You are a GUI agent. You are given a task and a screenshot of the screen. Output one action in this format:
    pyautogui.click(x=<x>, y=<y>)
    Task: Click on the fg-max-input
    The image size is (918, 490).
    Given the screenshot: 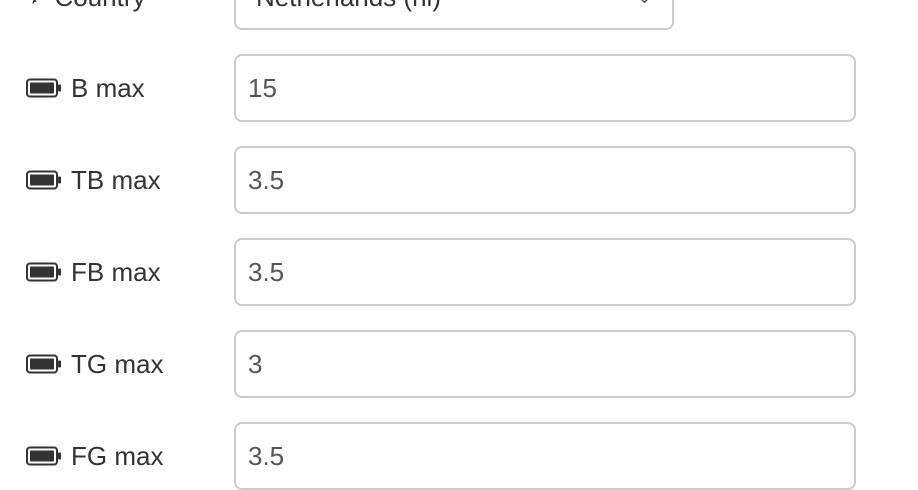 What is the action you would take?
    pyautogui.click(x=545, y=456)
    